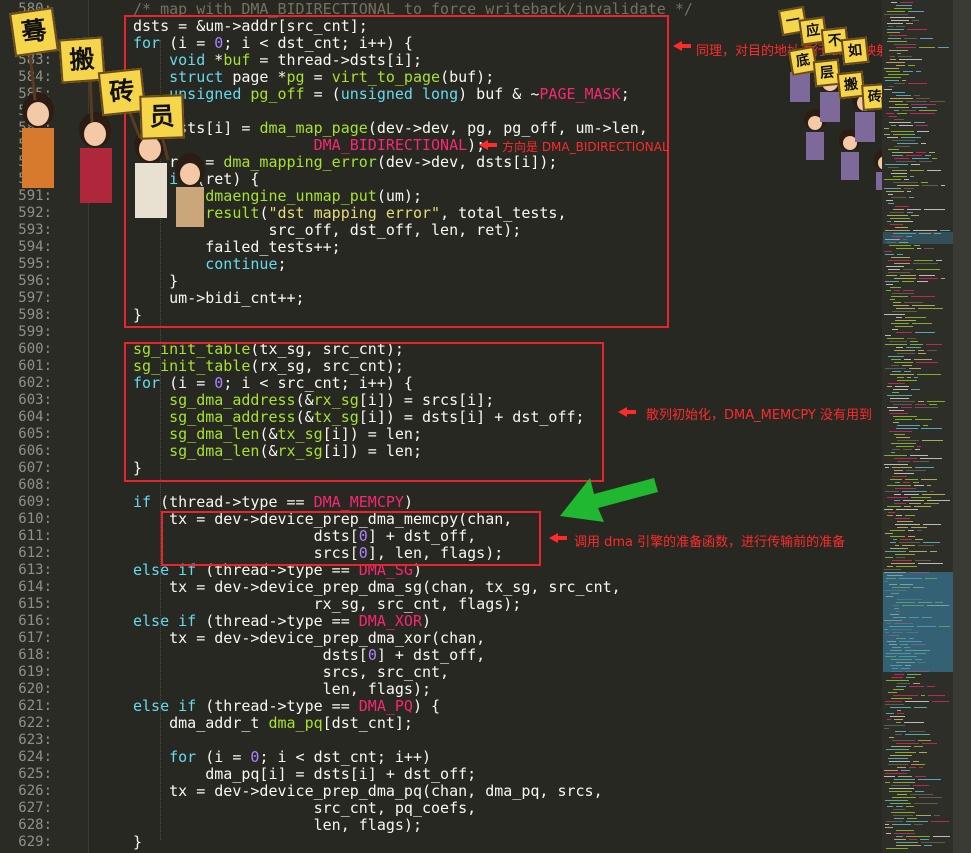  What do you see at coordinates (327, 604) in the screenshot?
I see `code-line: rx_sg, src_cnt, flags);` at bounding box center [327, 604].